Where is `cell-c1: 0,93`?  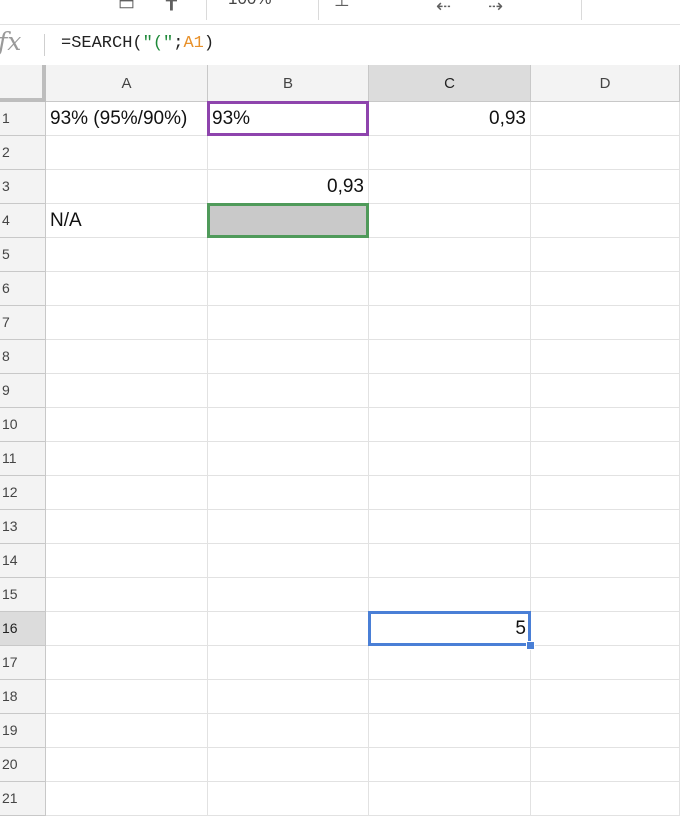
cell-c1: 0,93 is located at coordinates (450, 119).